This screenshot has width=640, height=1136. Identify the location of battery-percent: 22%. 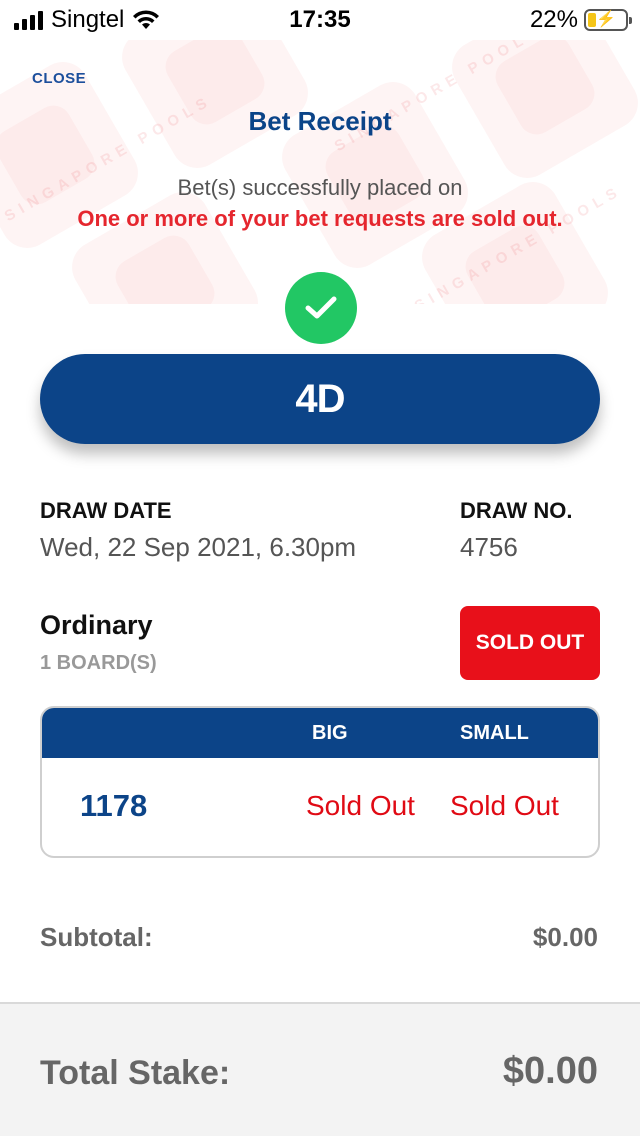
(553, 19).